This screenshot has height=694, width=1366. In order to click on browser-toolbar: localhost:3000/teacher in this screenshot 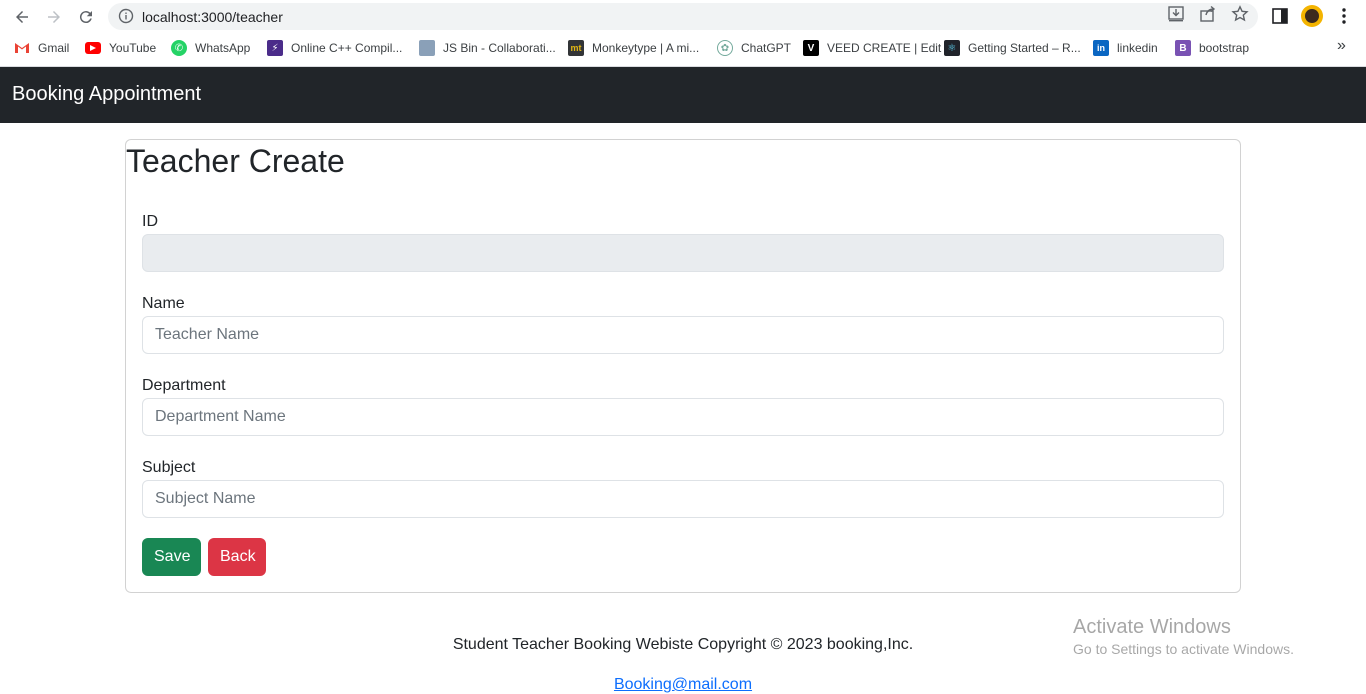, I will do `click(683, 17)`.